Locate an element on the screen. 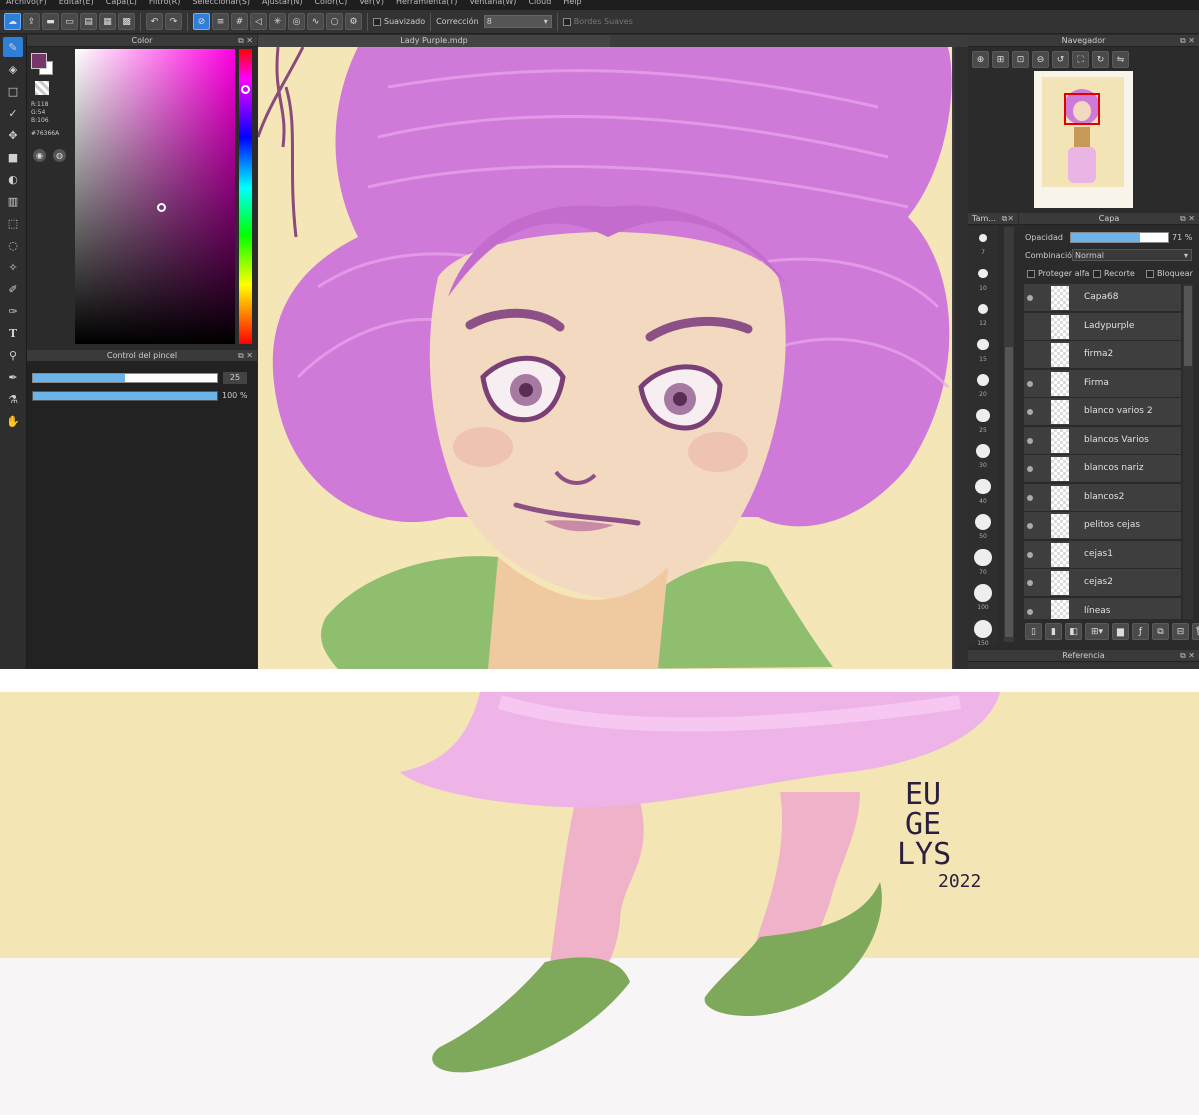 Image resolution: width=1199 pixels, height=1115 pixels. menu-seleccionar: Seleccionar(S) is located at coordinates (221, 5).